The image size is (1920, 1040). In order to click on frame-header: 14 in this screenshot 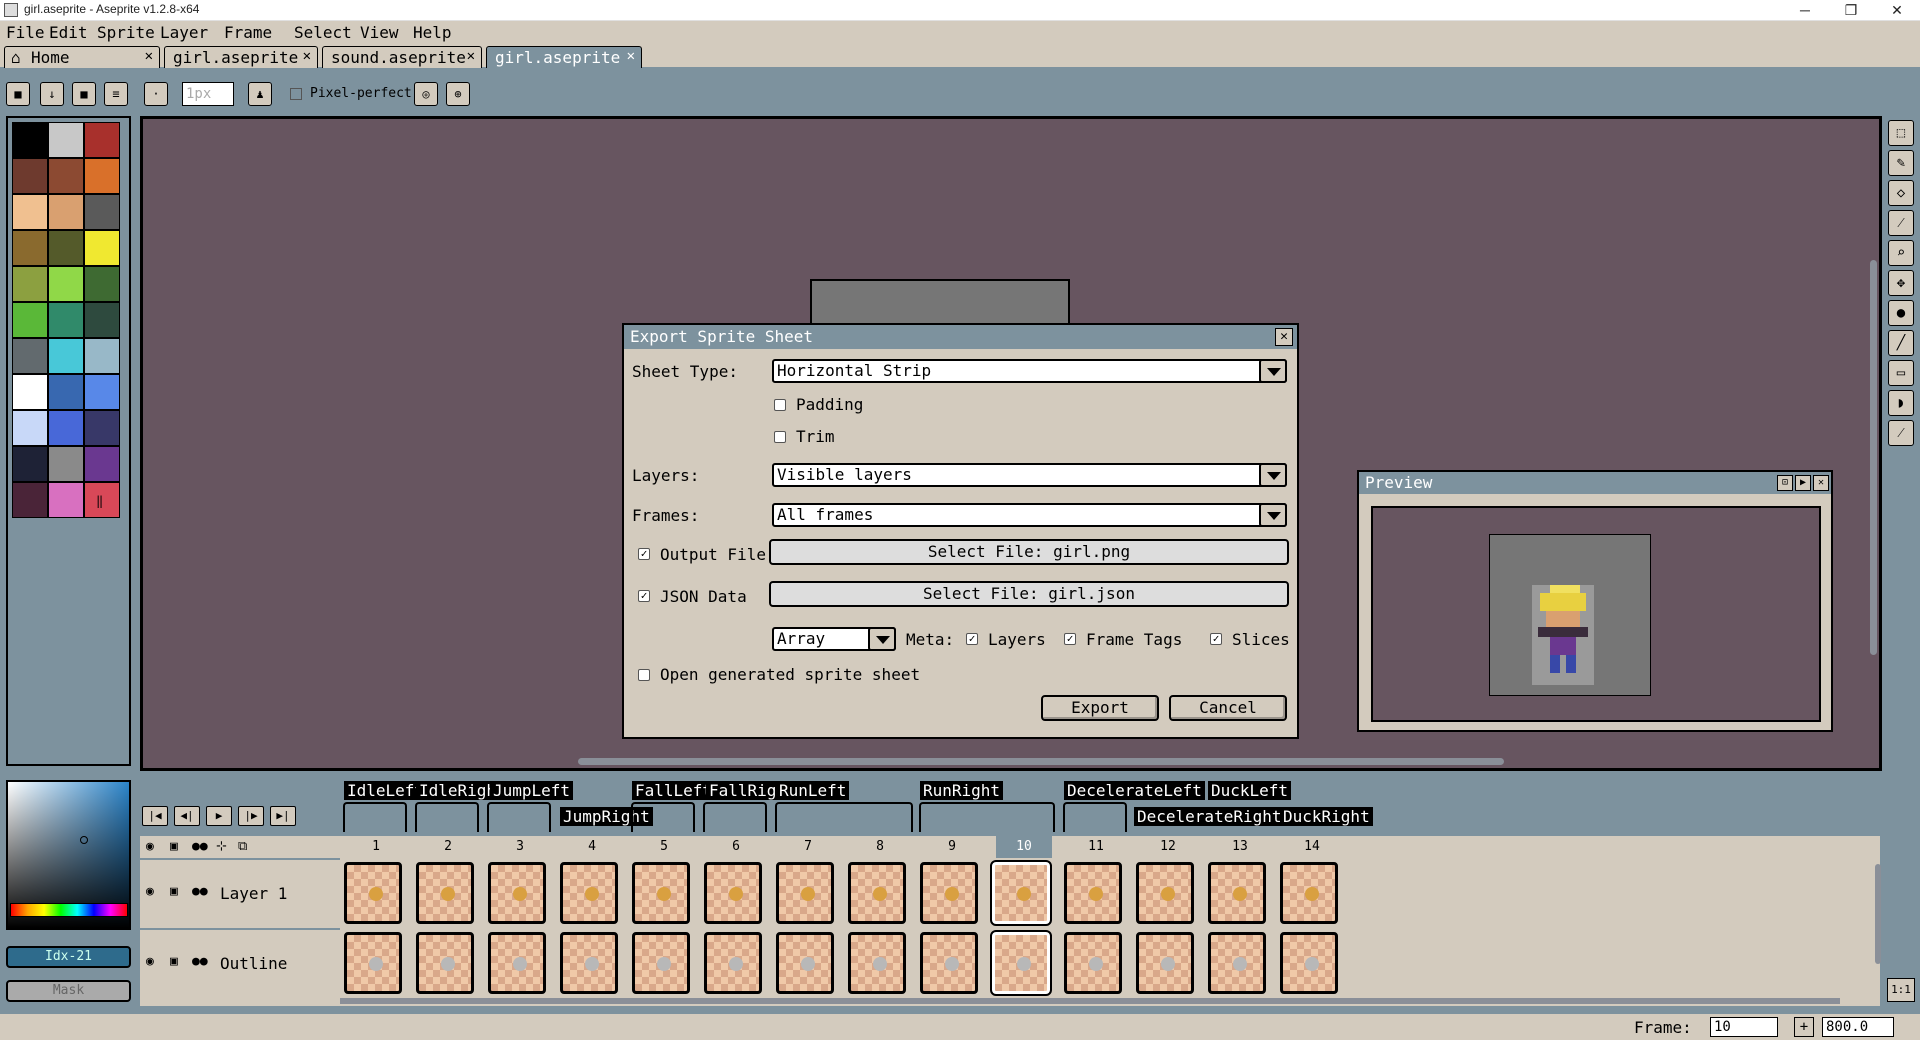, I will do `click(1312, 847)`.